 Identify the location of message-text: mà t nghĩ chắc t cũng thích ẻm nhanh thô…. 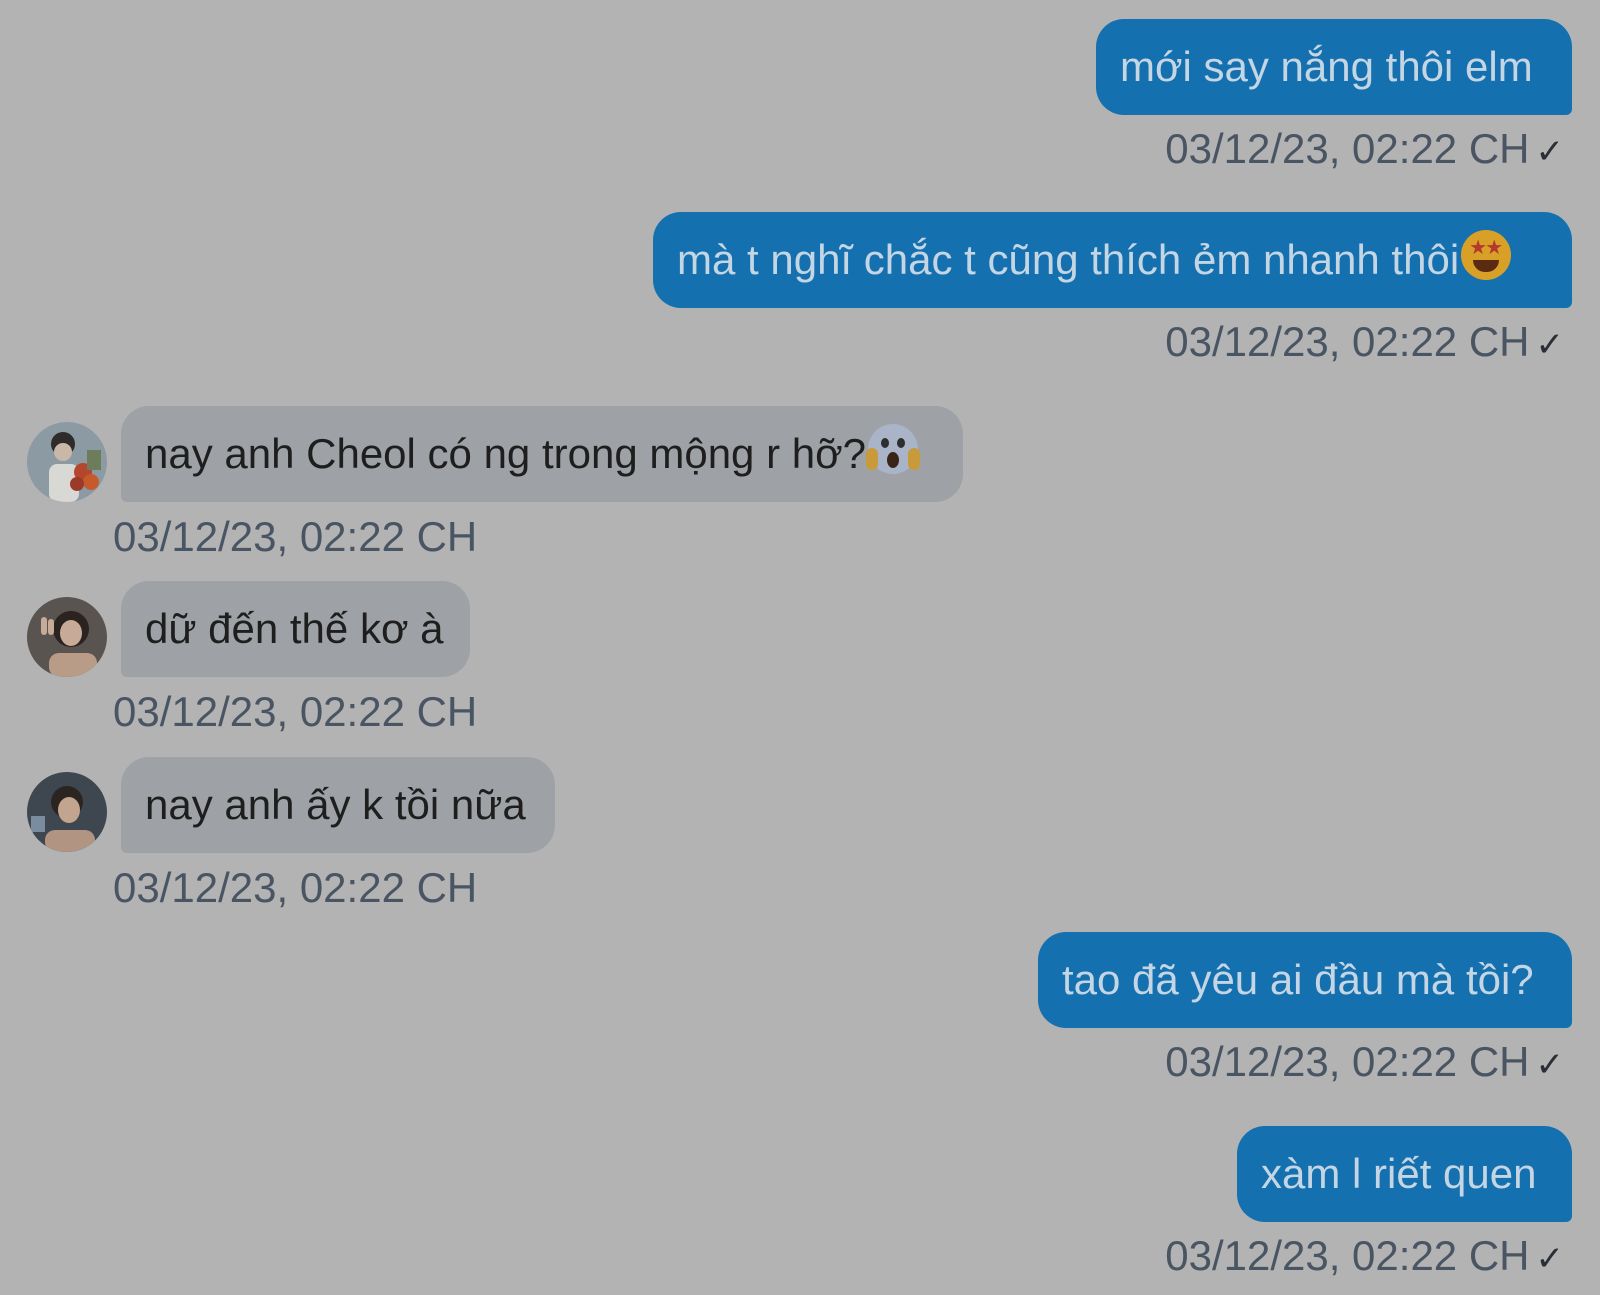
(1068, 259).